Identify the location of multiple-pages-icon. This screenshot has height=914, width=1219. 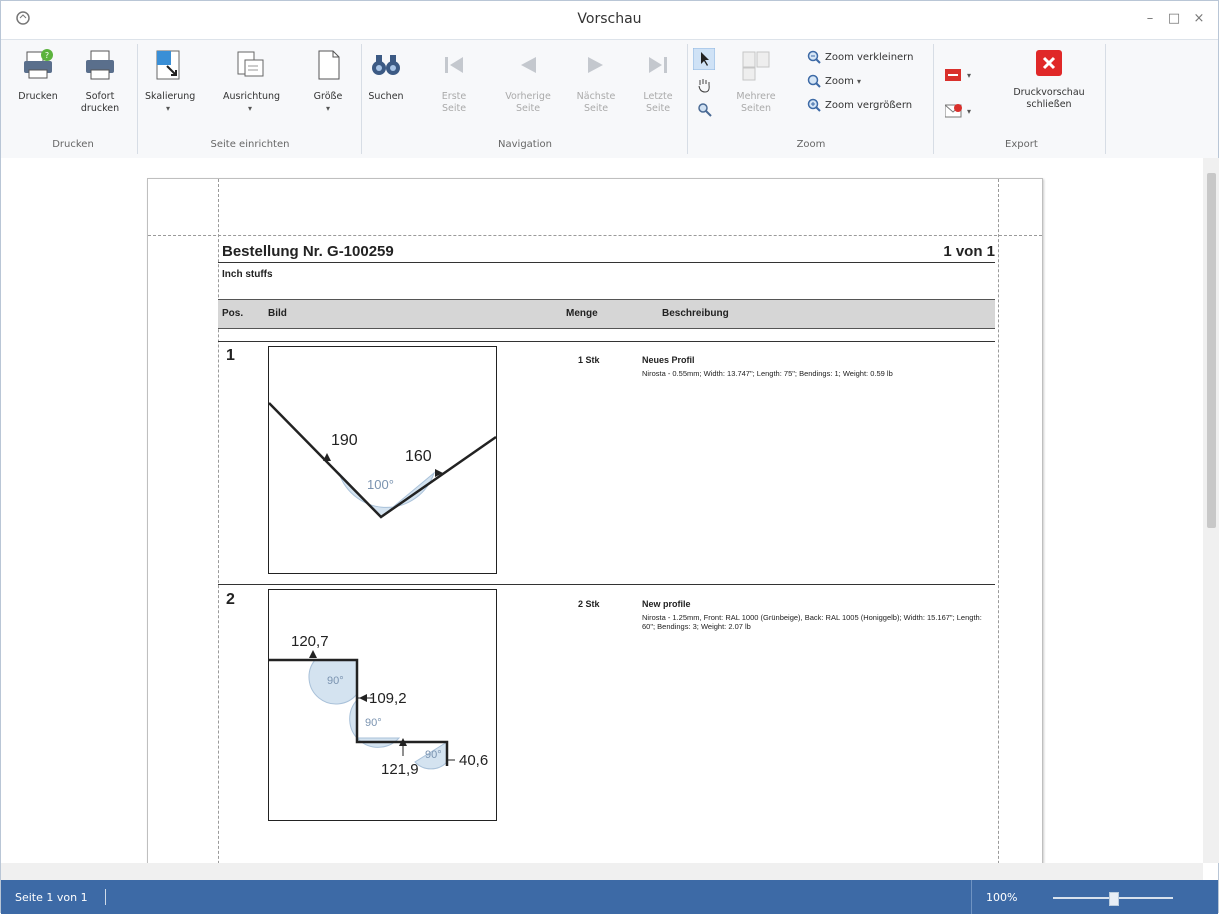
(756, 66).